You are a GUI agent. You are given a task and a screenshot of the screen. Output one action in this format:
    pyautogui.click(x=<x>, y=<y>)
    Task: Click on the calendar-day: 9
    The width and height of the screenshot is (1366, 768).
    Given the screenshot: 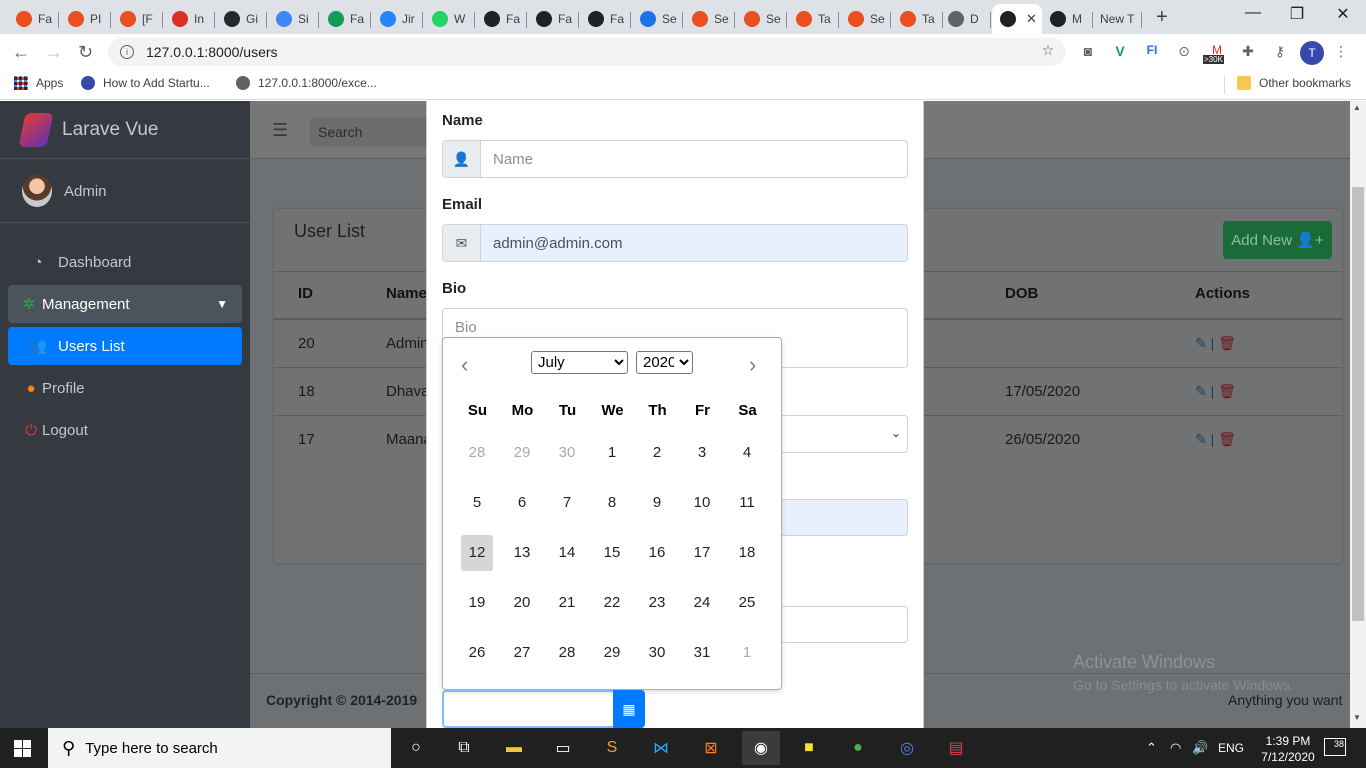 What is the action you would take?
    pyautogui.click(x=657, y=503)
    